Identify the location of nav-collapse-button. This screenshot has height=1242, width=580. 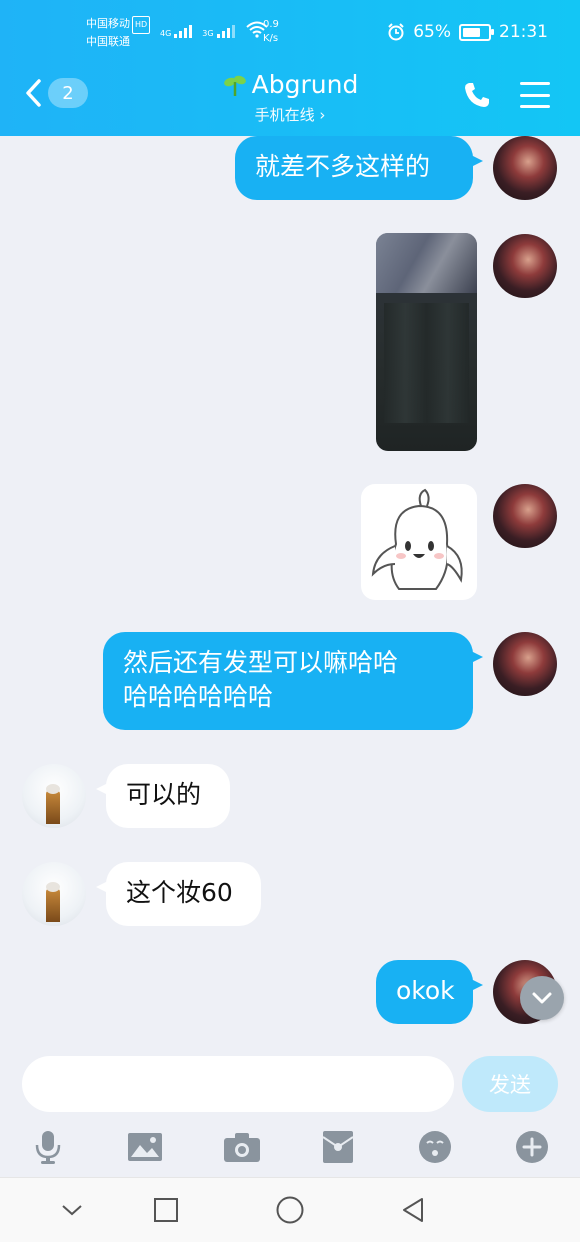
(72, 1210).